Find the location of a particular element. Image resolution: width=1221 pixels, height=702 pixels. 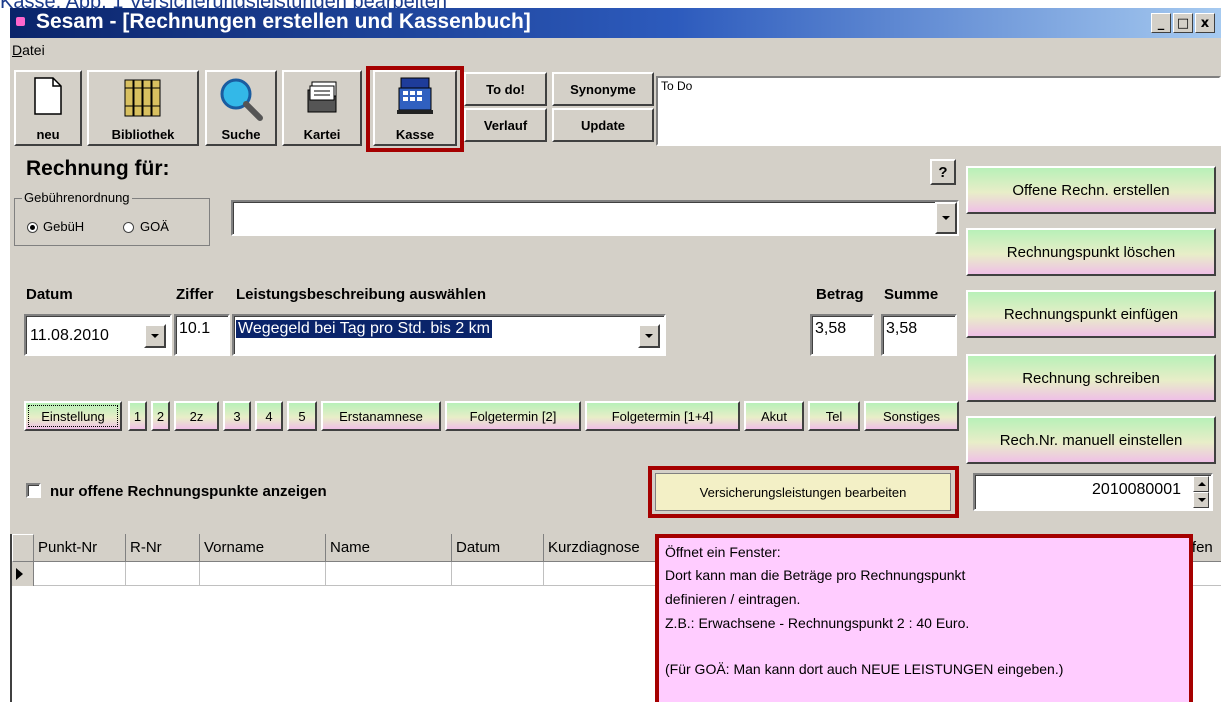

tooltip-line: Öffnet ein Fenster: is located at coordinates (723, 552).